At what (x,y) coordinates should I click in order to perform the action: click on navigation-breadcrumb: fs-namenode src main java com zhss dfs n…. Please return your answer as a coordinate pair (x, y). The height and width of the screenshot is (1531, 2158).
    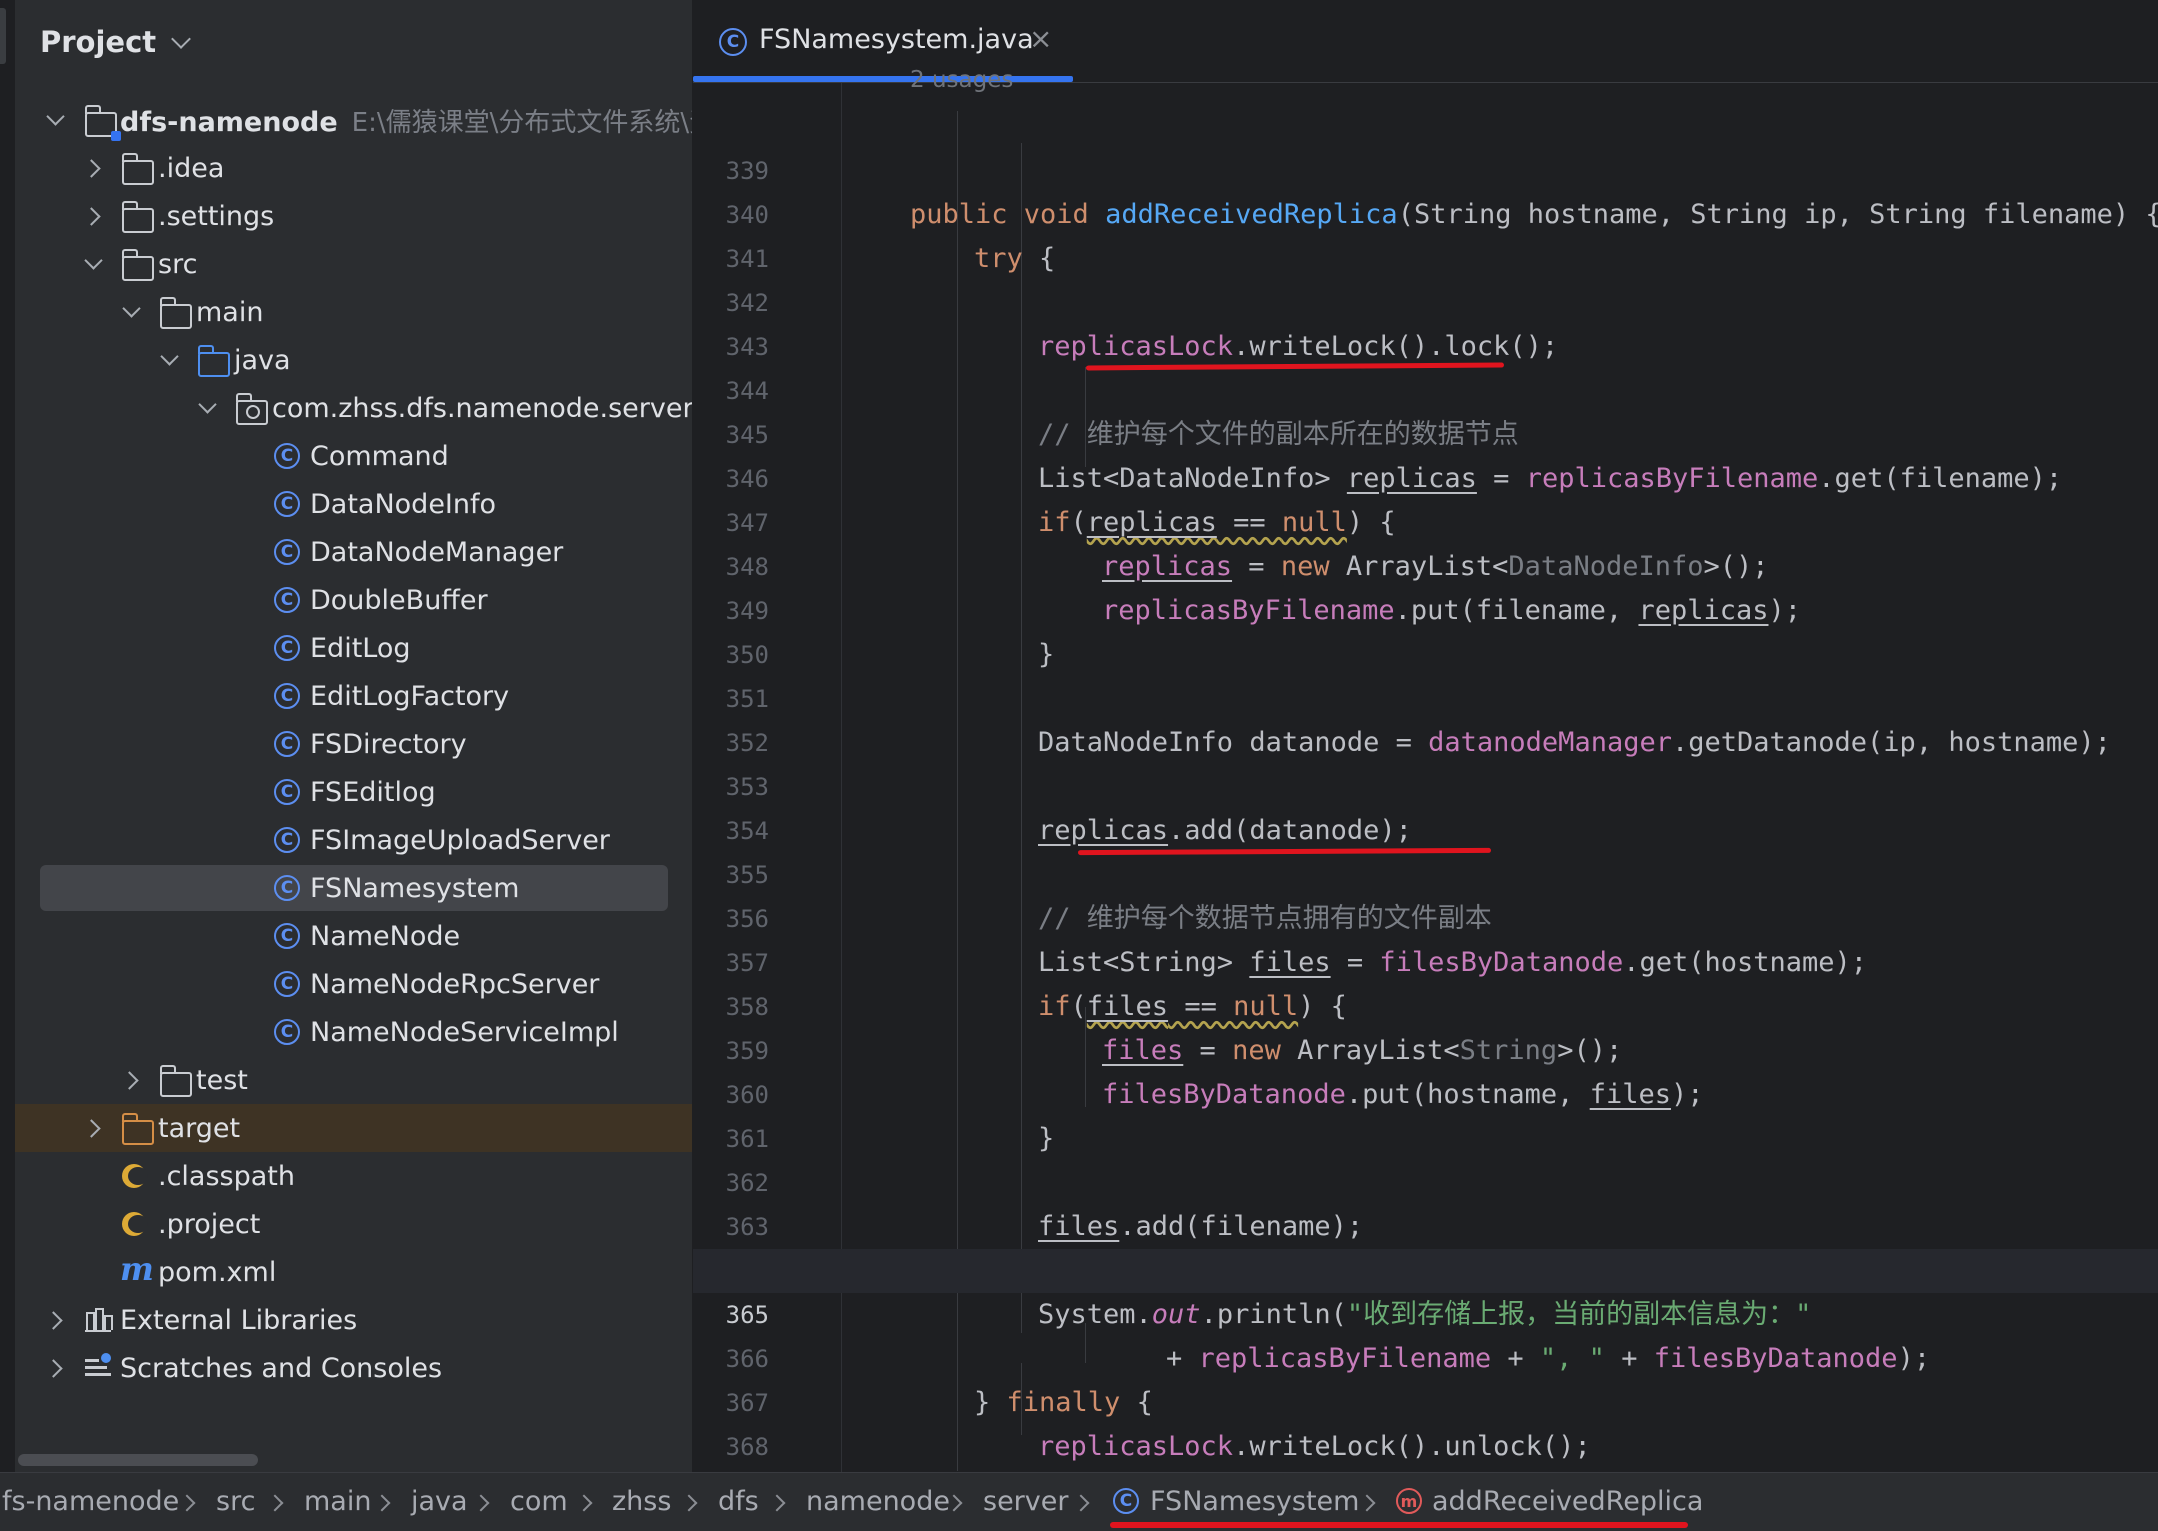
    Looking at the image, I should click on (1079, 1501).